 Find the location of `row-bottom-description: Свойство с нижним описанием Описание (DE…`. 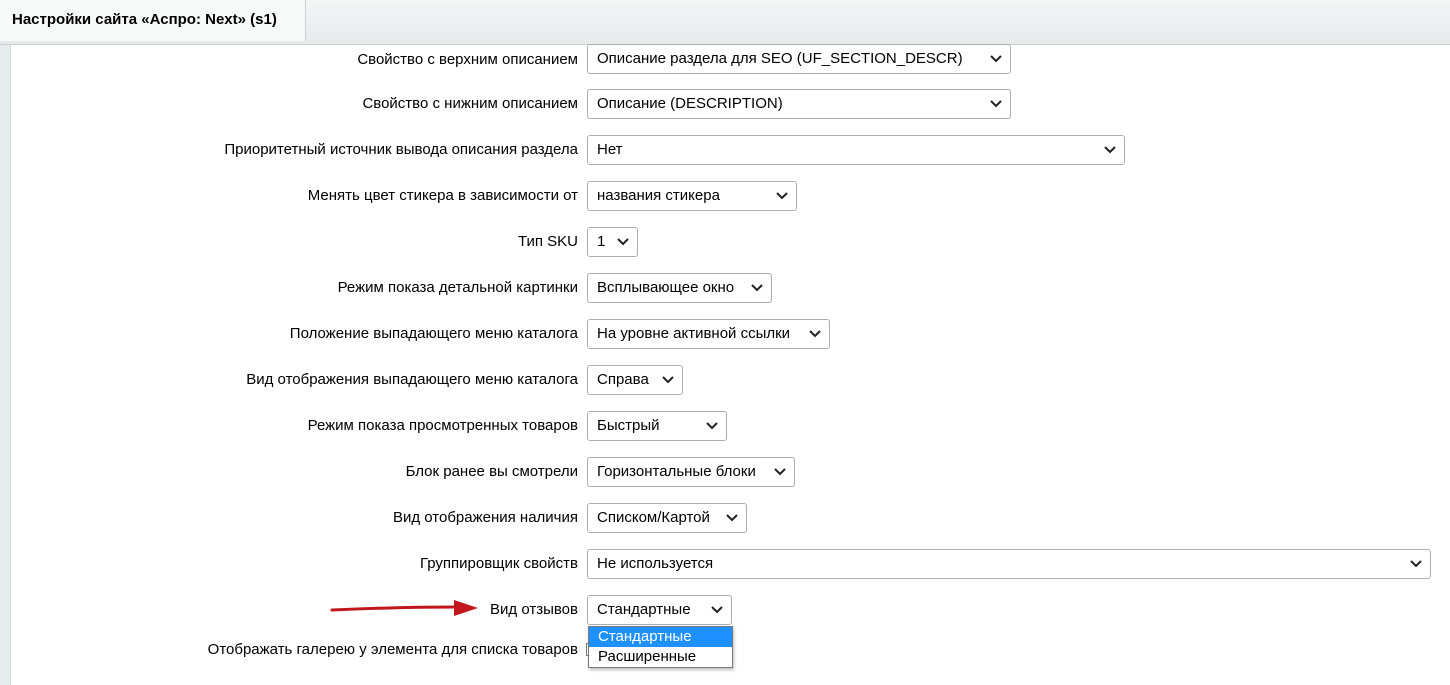

row-bottom-description: Свойство с нижним описанием Описание (DE… is located at coordinates (730, 104).